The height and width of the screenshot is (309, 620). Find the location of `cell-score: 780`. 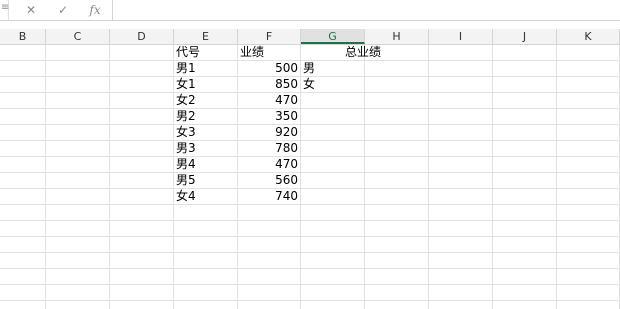

cell-score: 780 is located at coordinates (269, 148).